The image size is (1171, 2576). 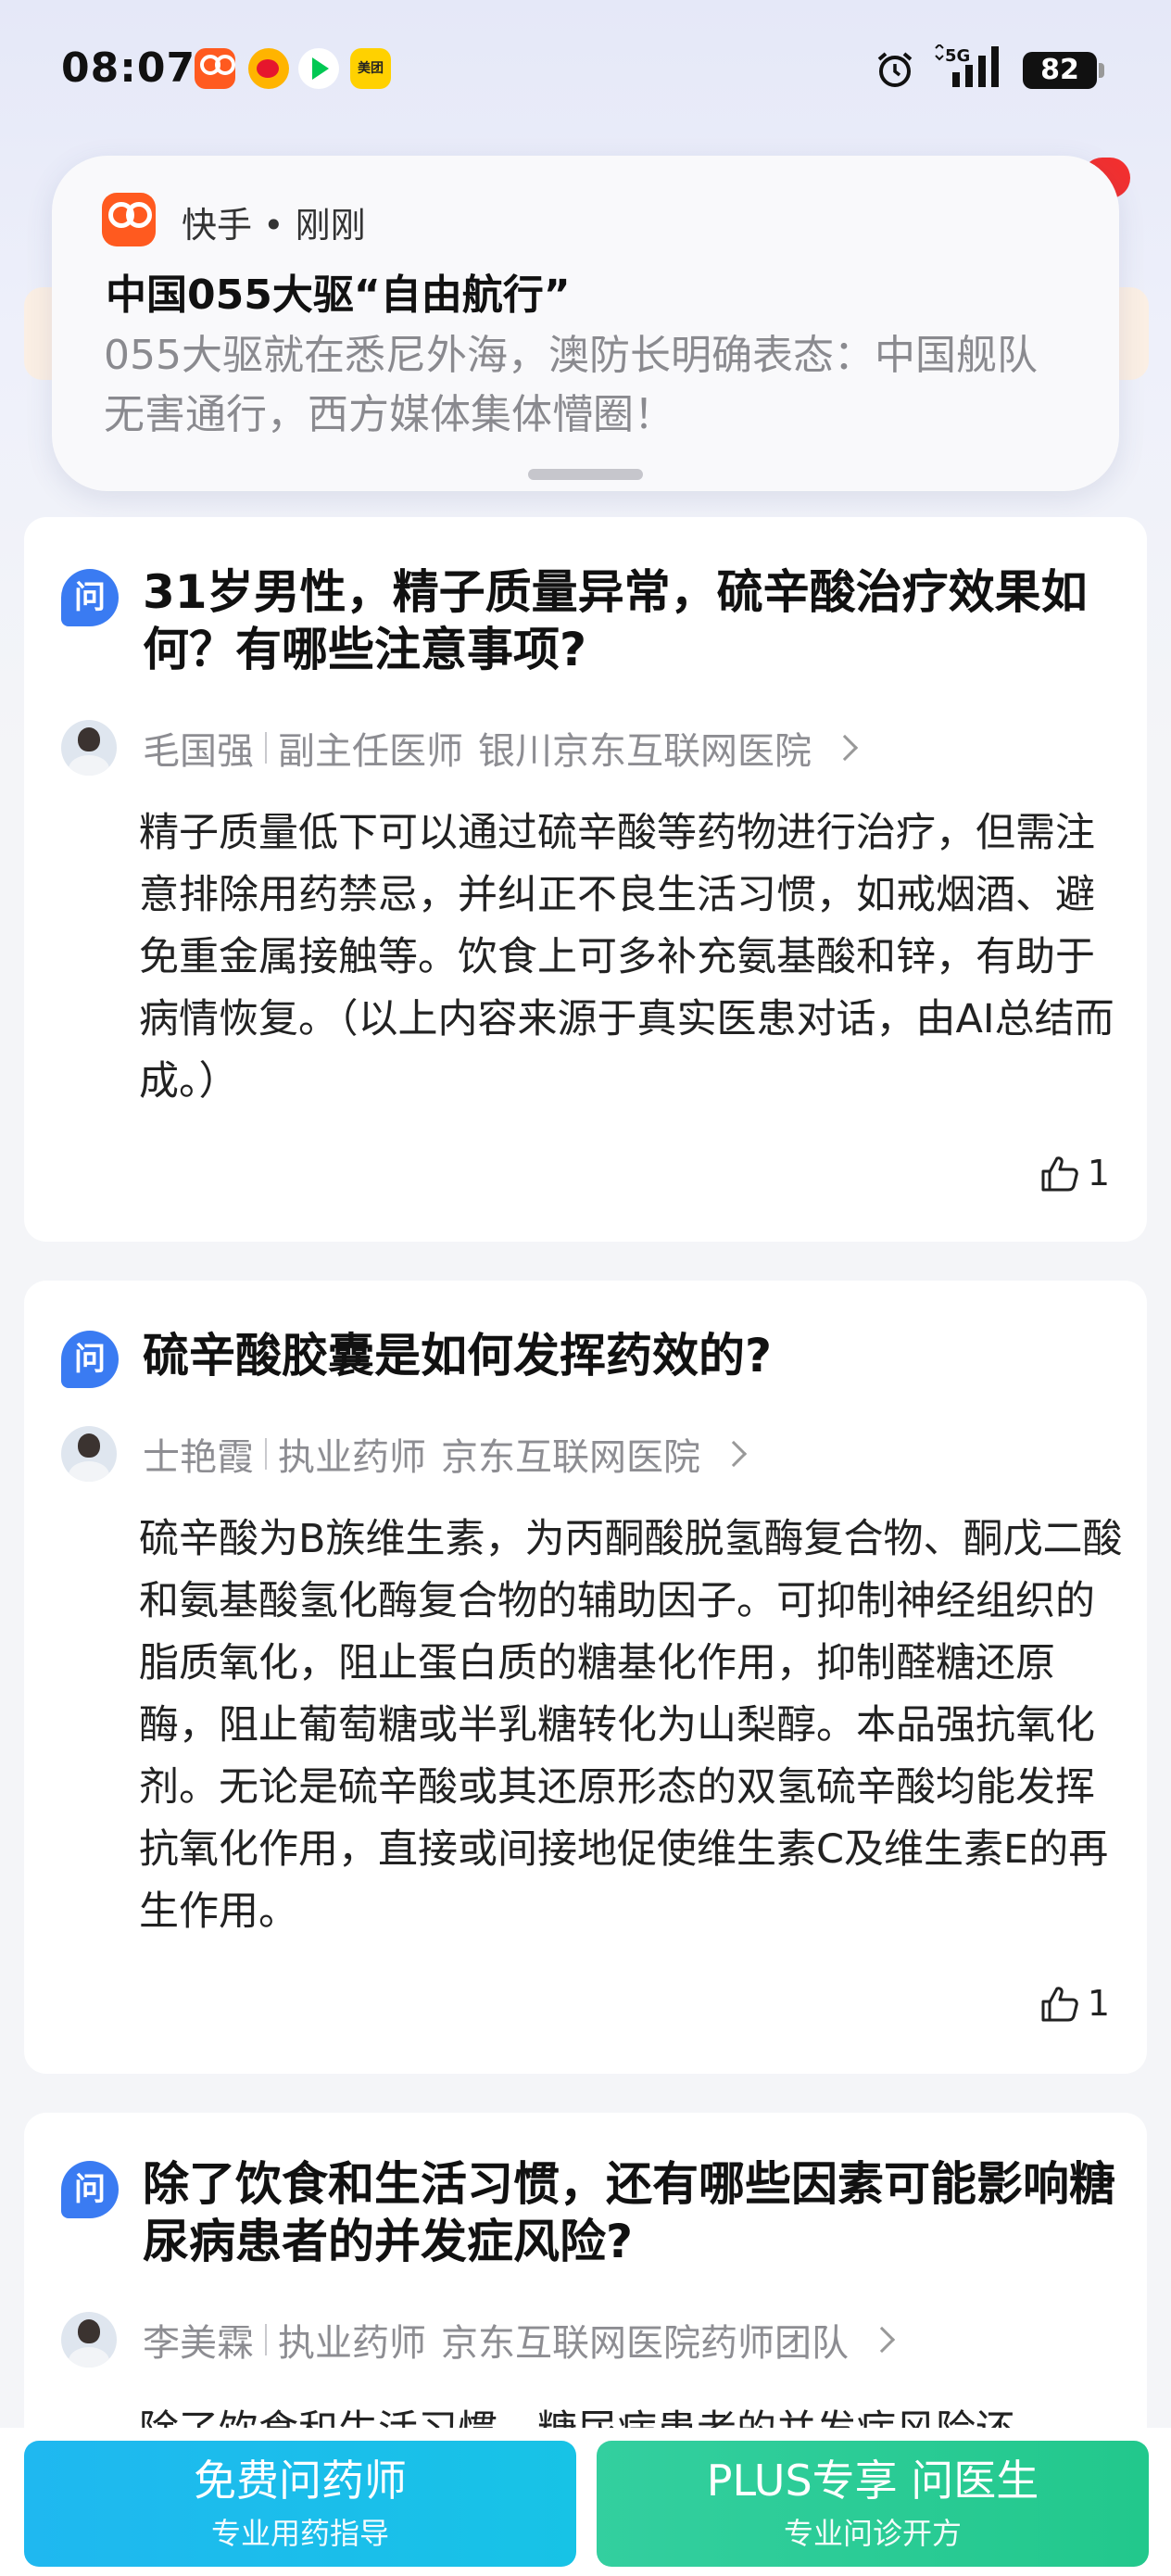 I want to click on kuaishou-icon, so click(x=215, y=68).